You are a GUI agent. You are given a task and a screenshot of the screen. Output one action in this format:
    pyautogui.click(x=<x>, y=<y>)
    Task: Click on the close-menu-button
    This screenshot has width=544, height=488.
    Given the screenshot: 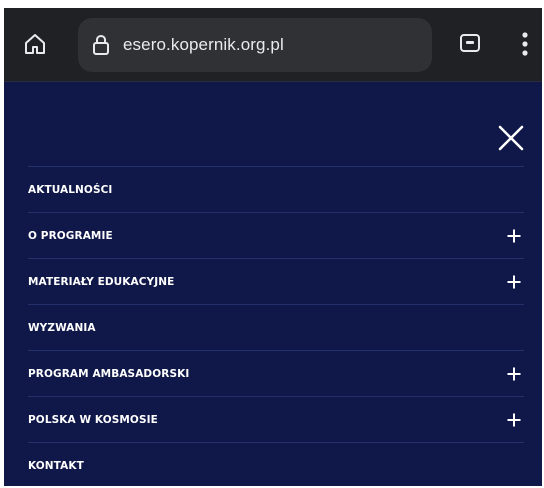 What is the action you would take?
    pyautogui.click(x=511, y=138)
    